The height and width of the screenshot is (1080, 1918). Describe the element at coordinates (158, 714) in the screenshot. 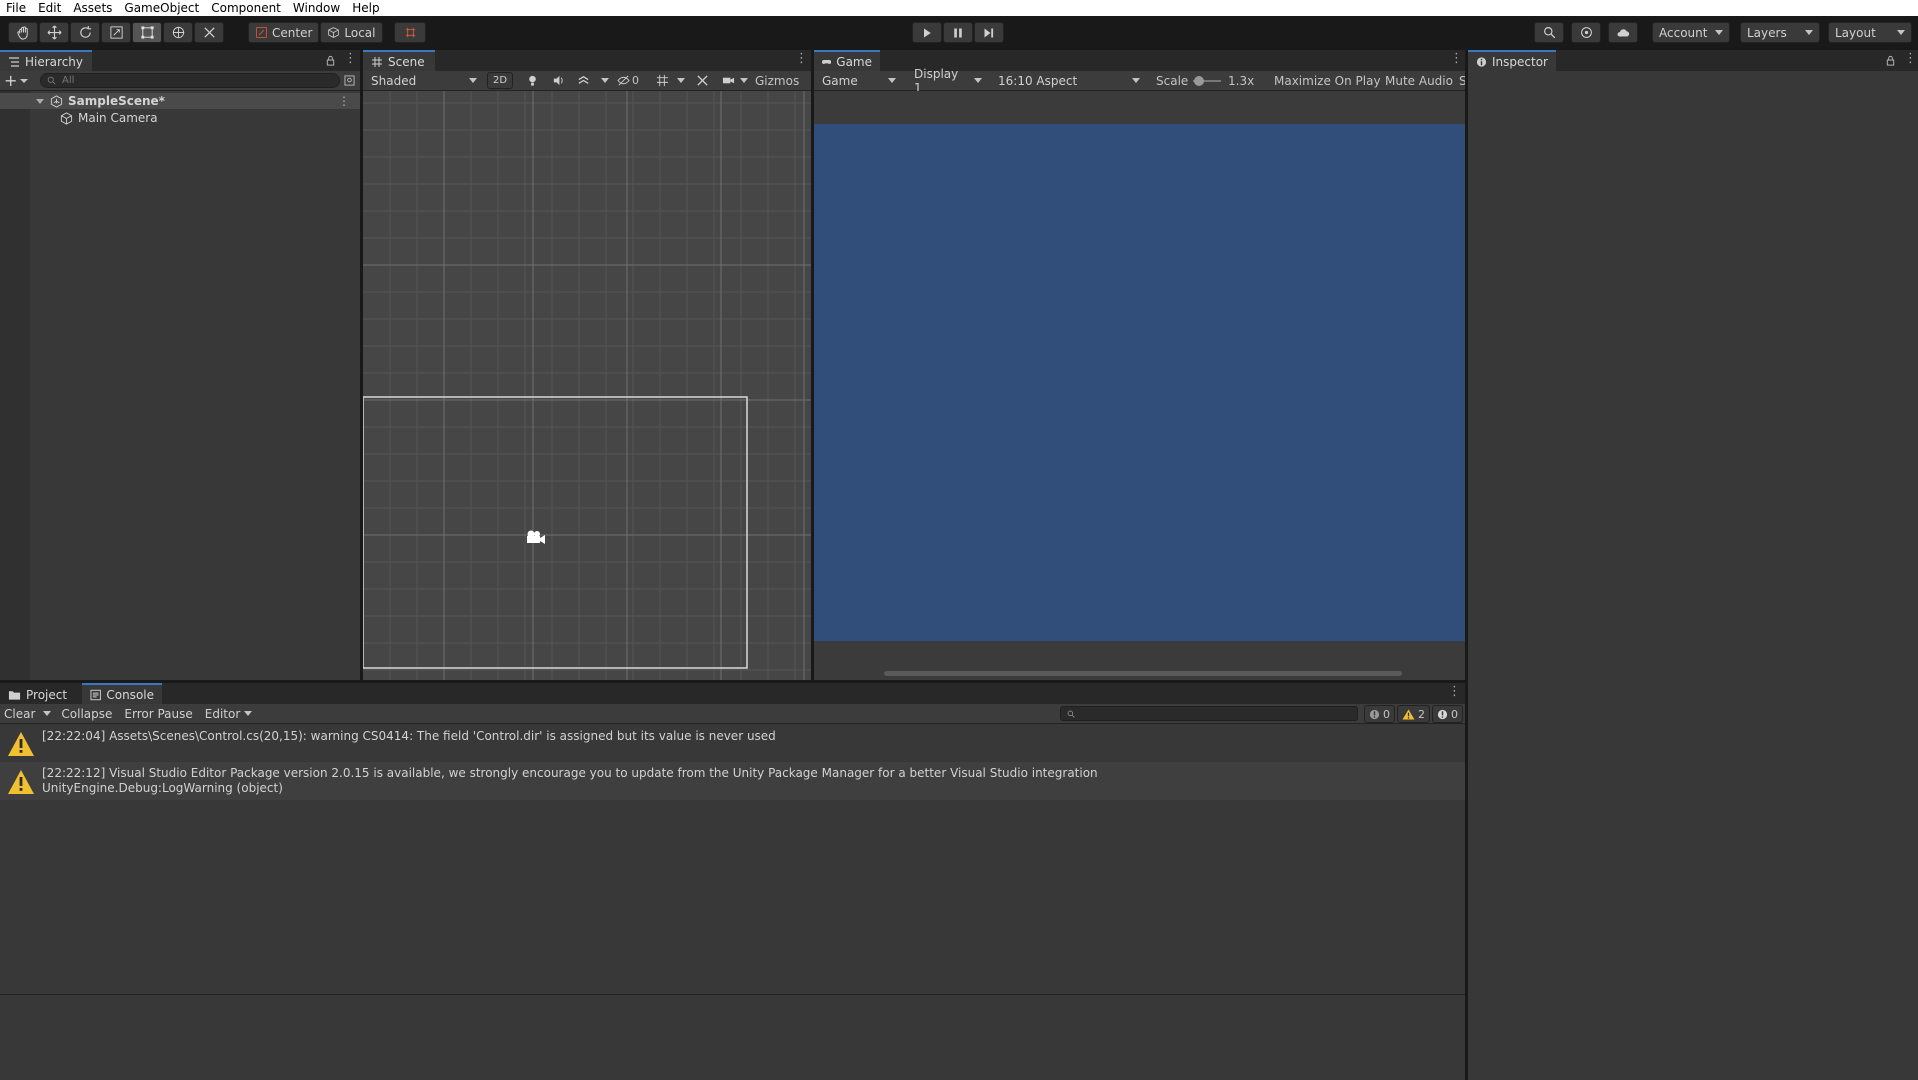

I see `error-pause-toggle: Error Pause` at that location.